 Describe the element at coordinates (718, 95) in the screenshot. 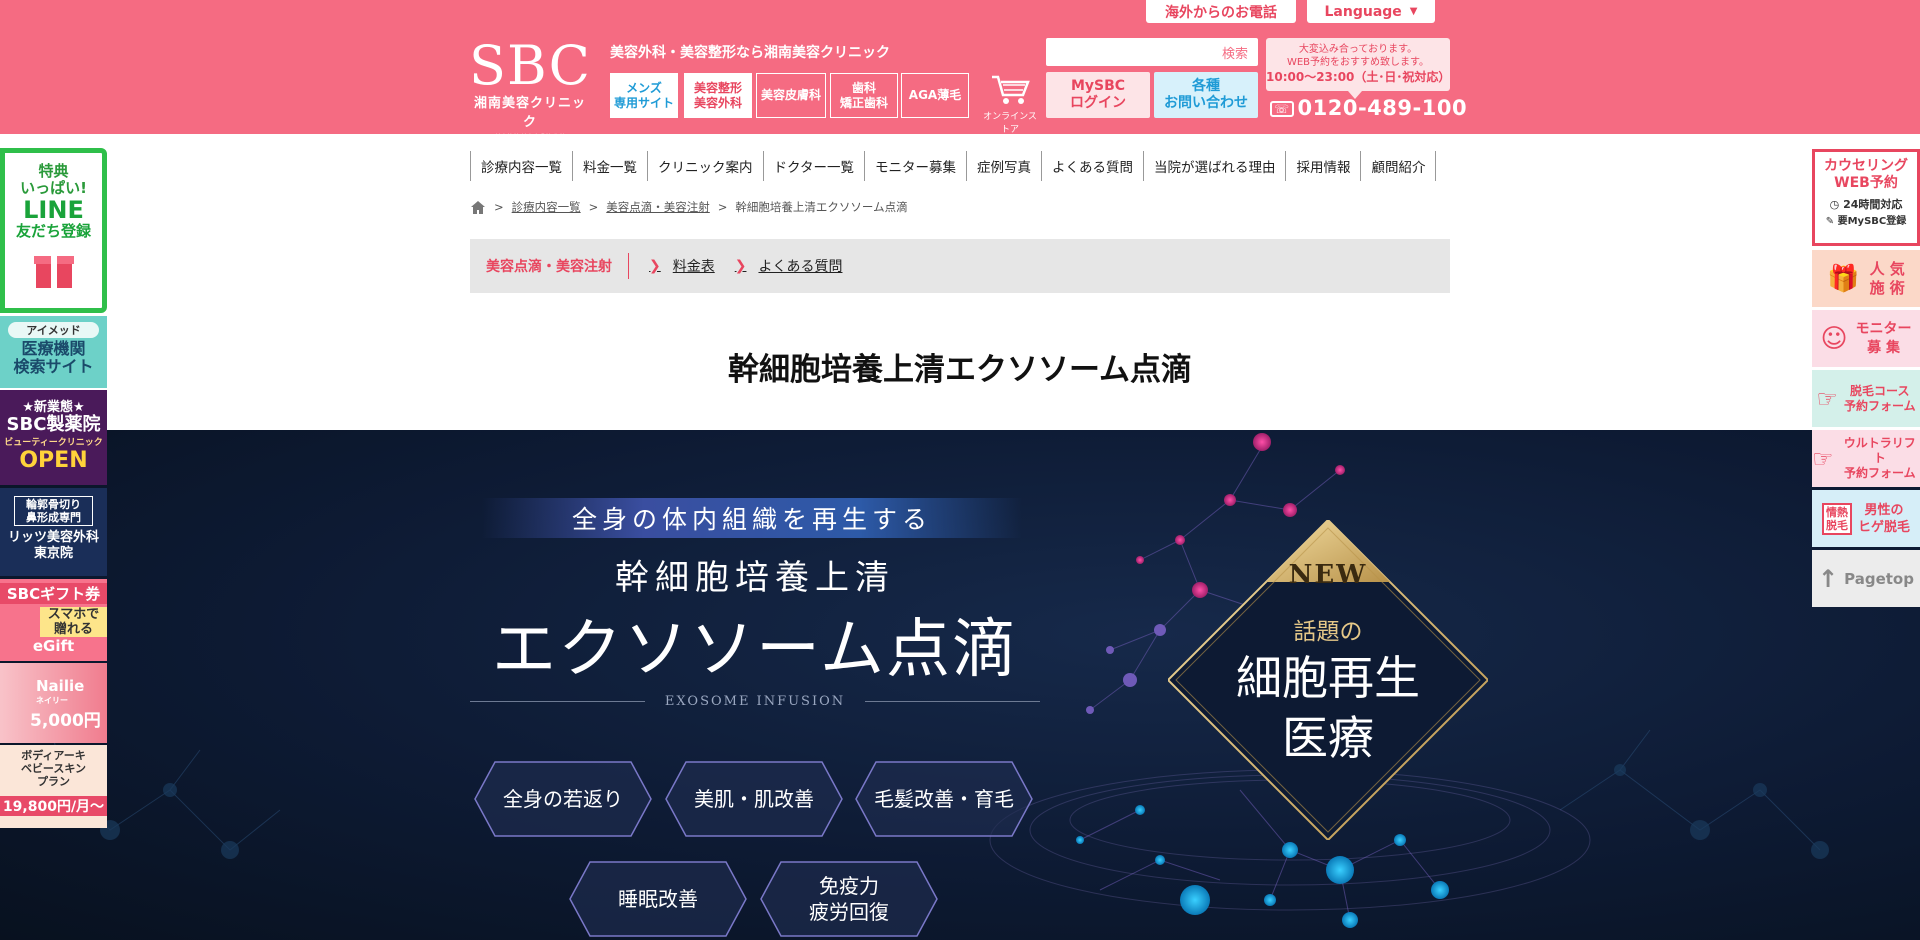

I see `cosmetic-surgery-tab: 美容整形 美容外科` at that location.